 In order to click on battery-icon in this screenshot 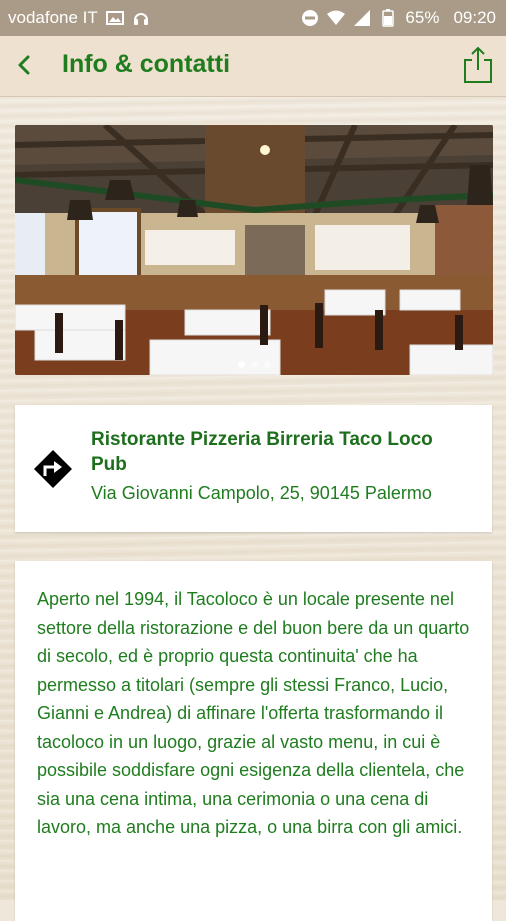, I will do `click(388, 18)`.